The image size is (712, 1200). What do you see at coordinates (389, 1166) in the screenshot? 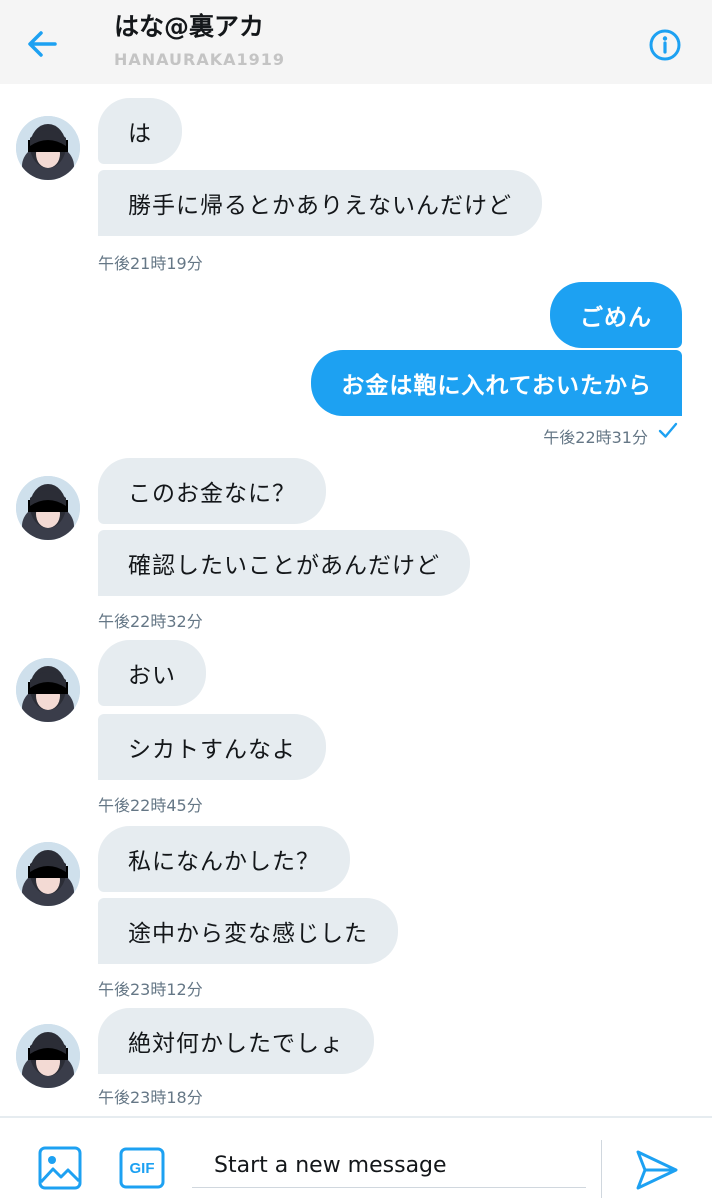
I see `message-input` at bounding box center [389, 1166].